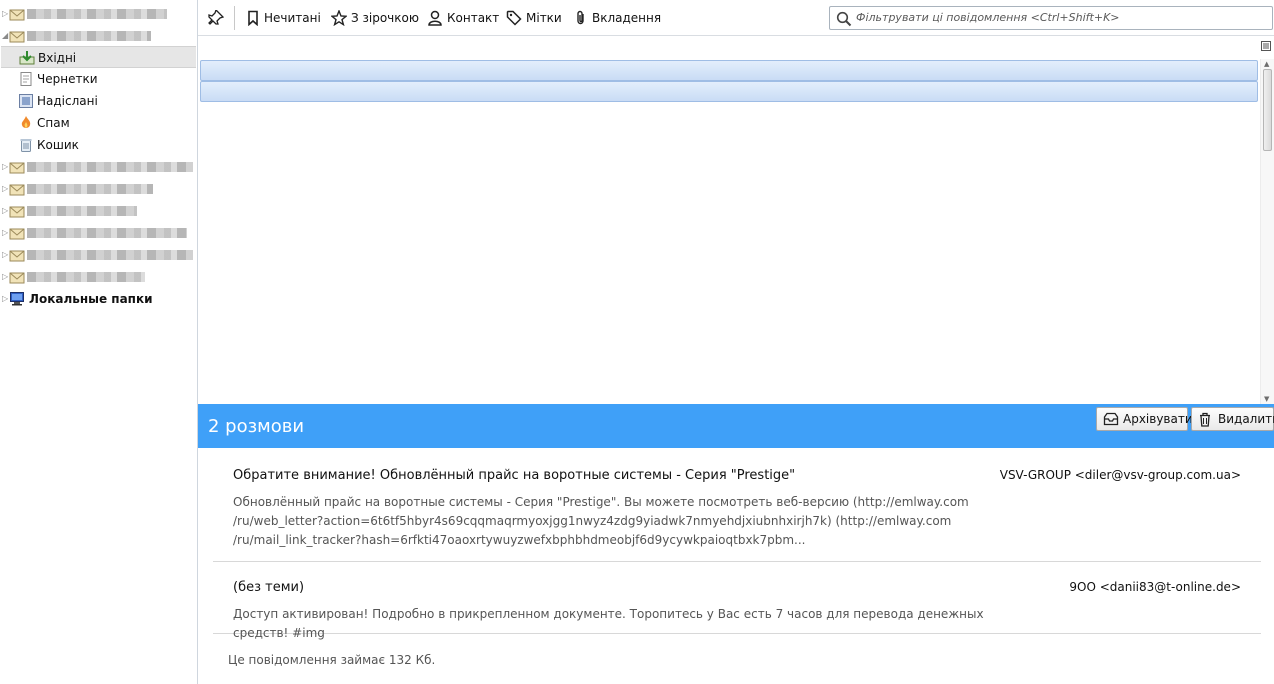 This screenshot has width=1274, height=684. I want to click on summary-title: 2 розмови, so click(256, 426).